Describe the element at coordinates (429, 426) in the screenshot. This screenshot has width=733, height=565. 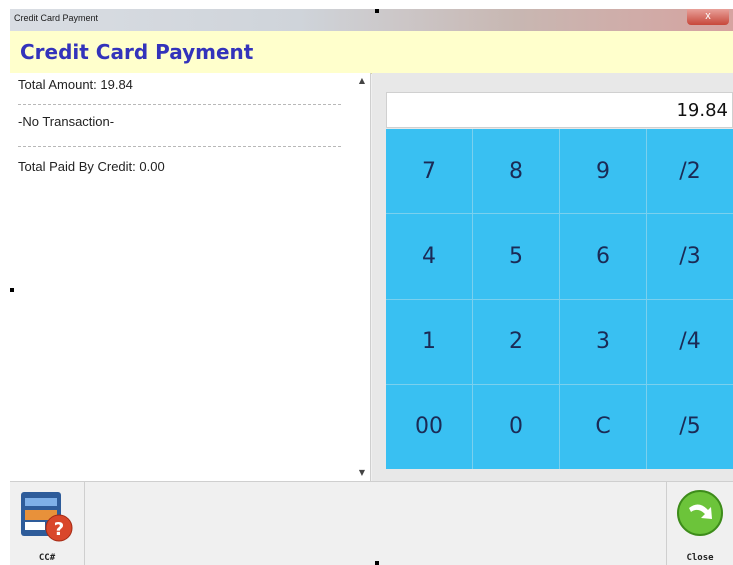
I see `key-00: 00` at that location.